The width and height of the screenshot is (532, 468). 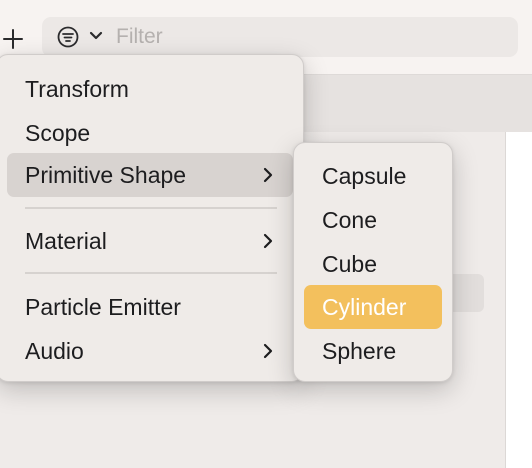 I want to click on submenu-item-cylinder: Cylinder, so click(x=373, y=307).